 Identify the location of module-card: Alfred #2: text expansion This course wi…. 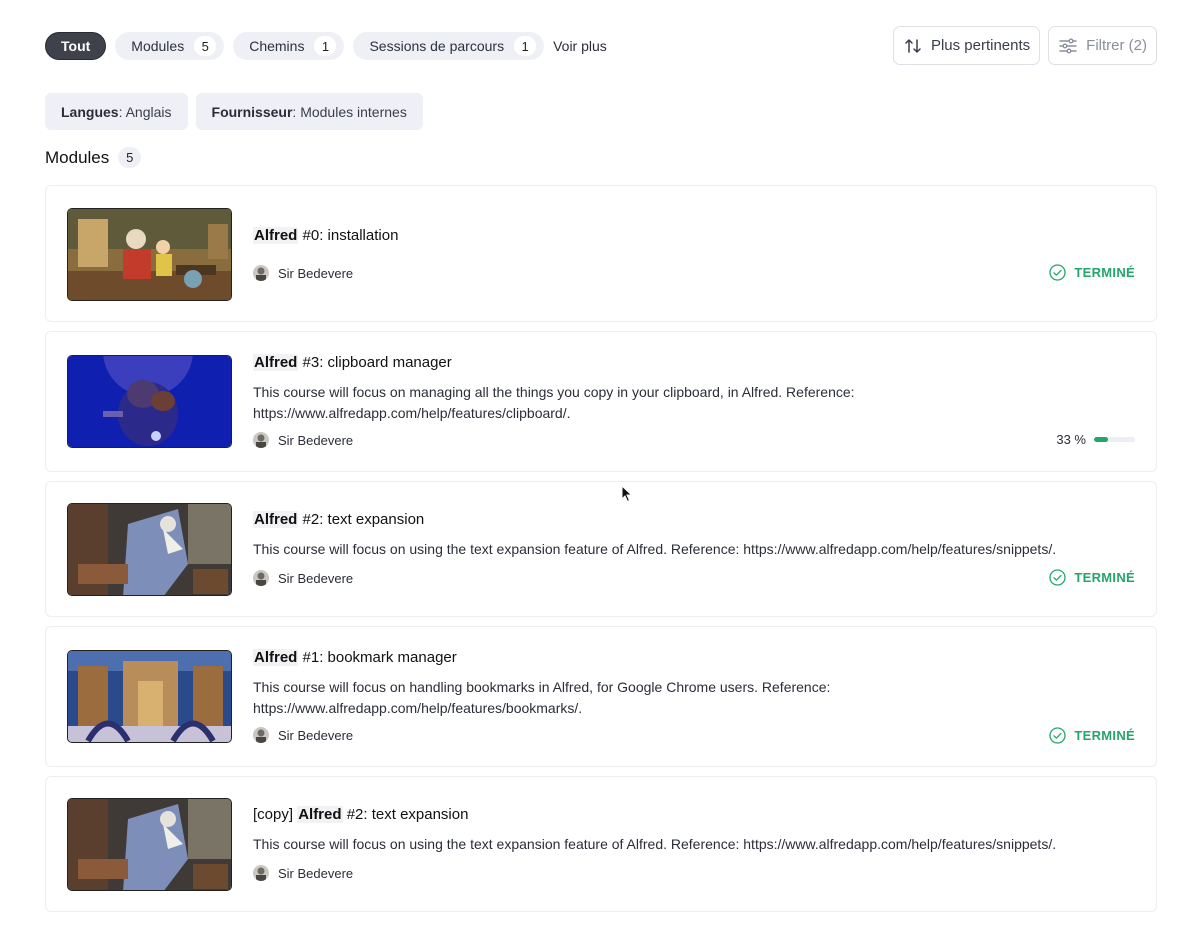
(601, 549).